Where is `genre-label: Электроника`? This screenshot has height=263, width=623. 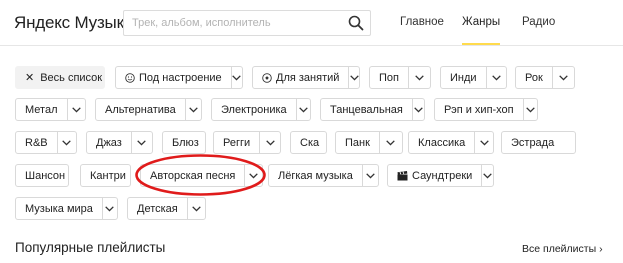
genre-label: Электроника is located at coordinates (254, 109).